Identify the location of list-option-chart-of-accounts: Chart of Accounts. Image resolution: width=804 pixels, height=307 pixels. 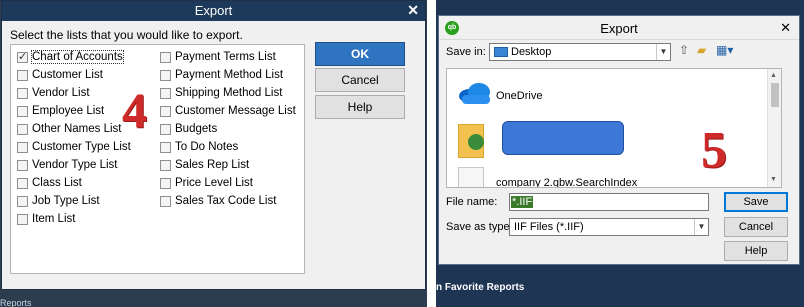
(70, 57).